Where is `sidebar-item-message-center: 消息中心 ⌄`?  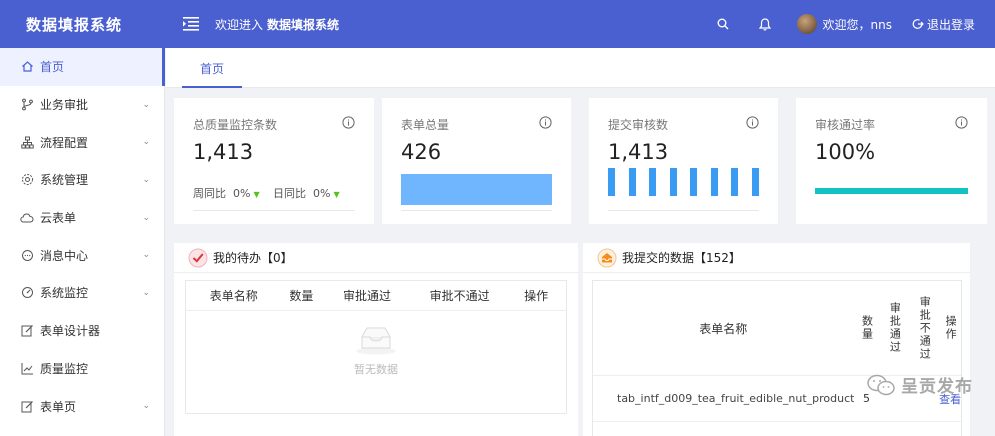
sidebar-item-message-center: 消息中心 ⌄ is located at coordinates (82, 255).